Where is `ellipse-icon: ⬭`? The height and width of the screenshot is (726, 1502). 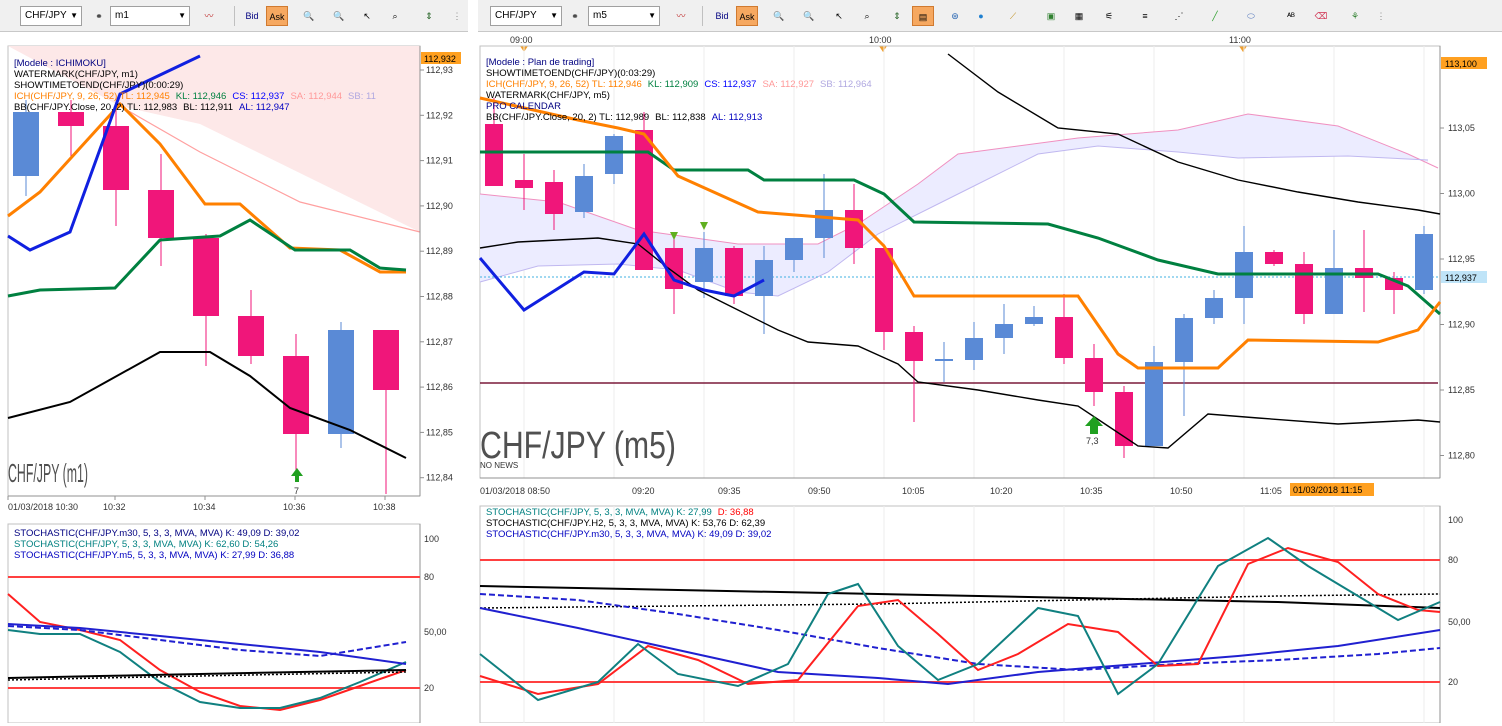 ellipse-icon: ⬭ is located at coordinates (1251, 16).